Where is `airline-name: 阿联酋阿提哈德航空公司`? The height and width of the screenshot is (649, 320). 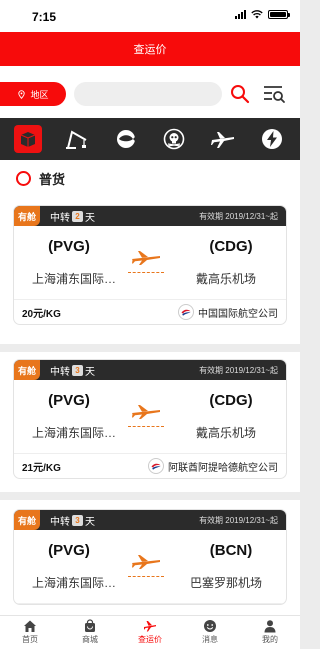
airline-name: 阿联酋阿提哈德航空公司 is located at coordinates (223, 468).